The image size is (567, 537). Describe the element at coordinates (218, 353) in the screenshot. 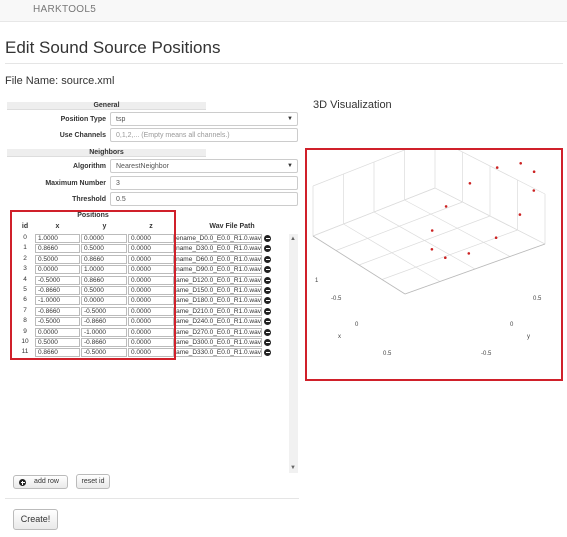

I see `wav-file-path-input: filename_D330.0_E0.0_R1.0.wav` at that location.